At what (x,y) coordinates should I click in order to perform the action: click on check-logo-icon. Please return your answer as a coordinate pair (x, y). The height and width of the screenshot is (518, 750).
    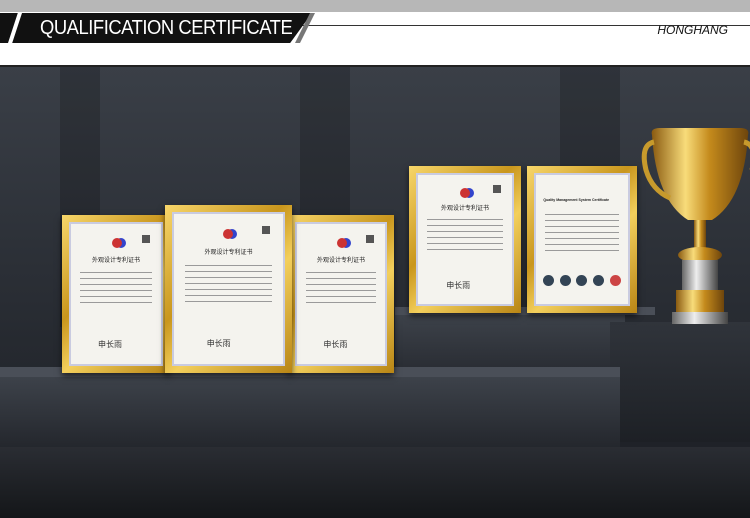
    Looking at the image, I should click on (599, 280).